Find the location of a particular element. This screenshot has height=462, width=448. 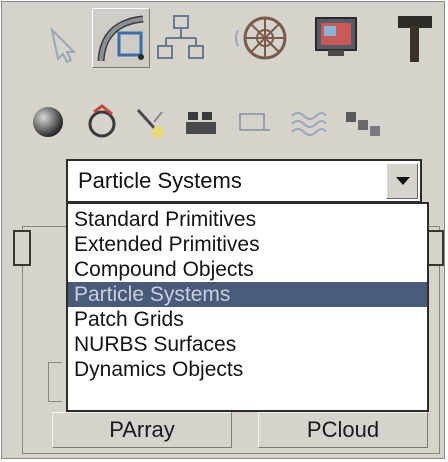

motion-wheel-icon is located at coordinates (261, 38).